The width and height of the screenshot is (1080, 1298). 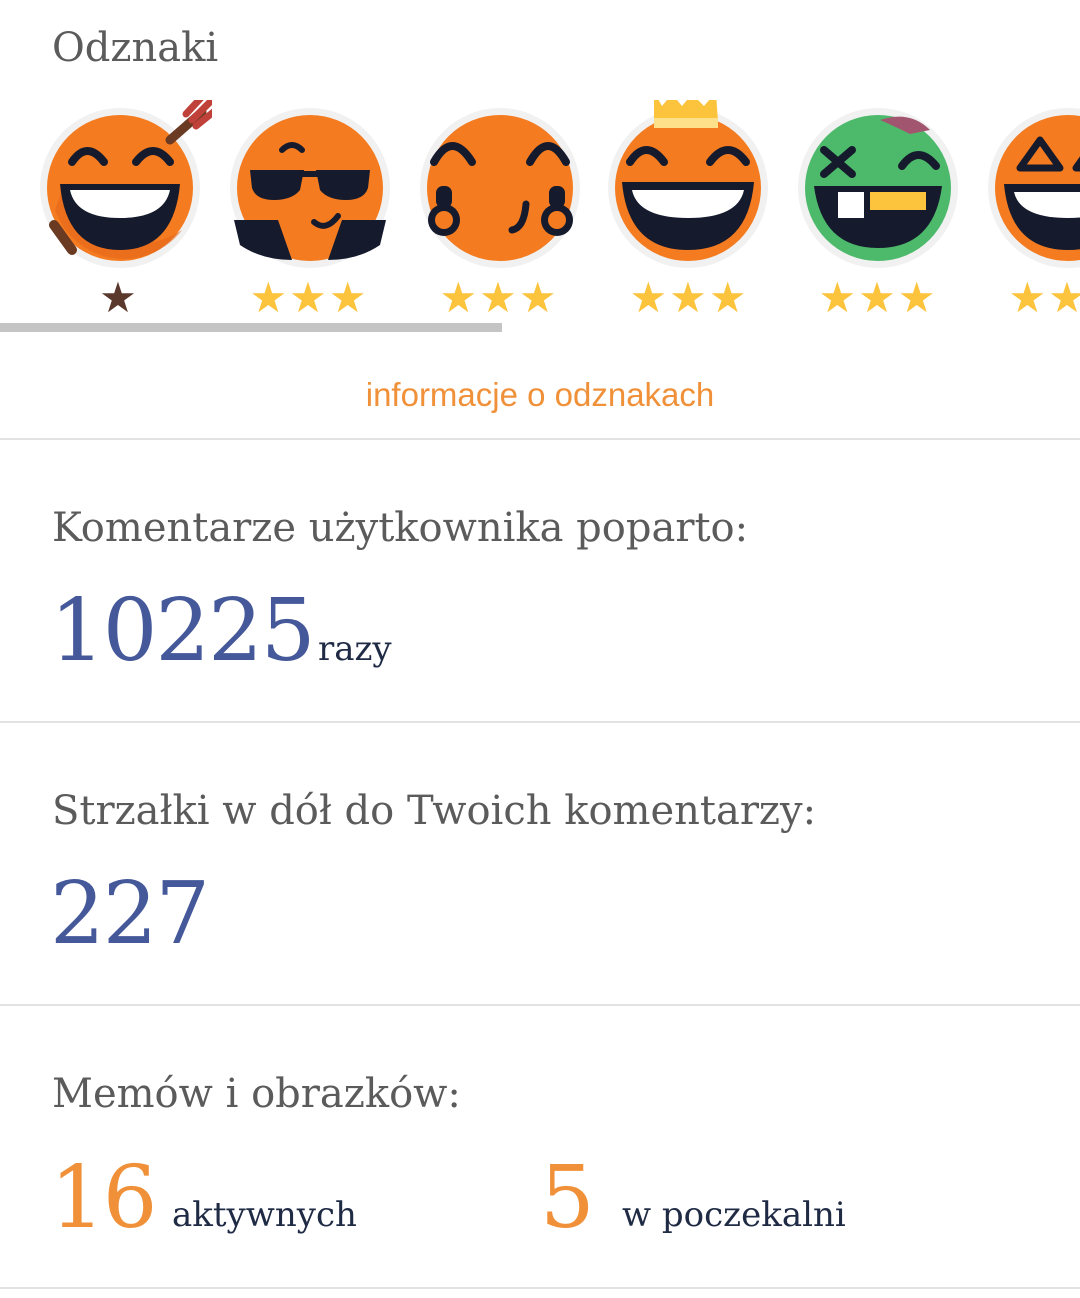 I want to click on zombie-badge-icon, so click(x=878, y=188).